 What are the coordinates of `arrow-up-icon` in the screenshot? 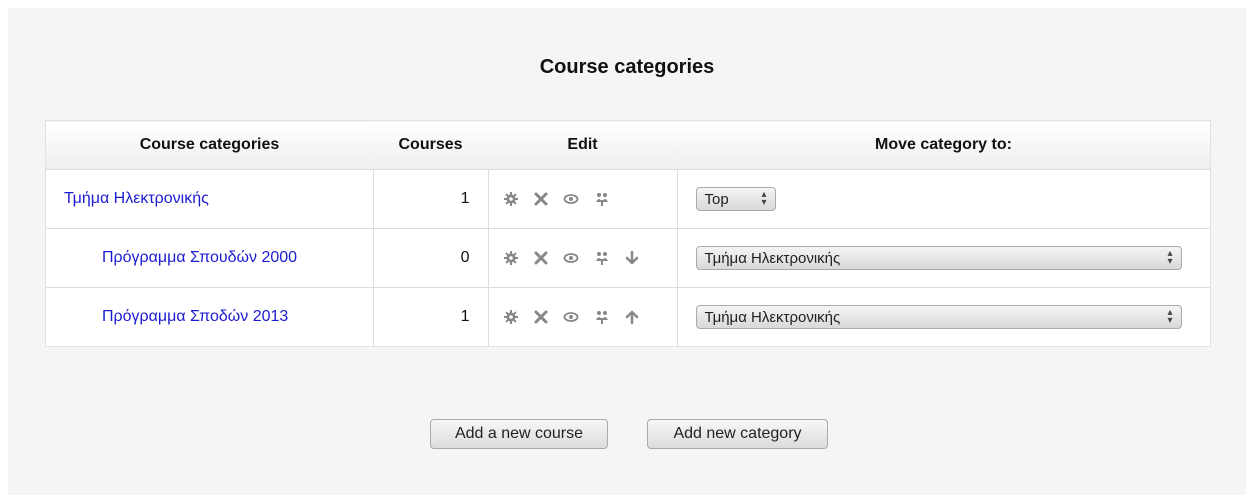 It's located at (632, 317).